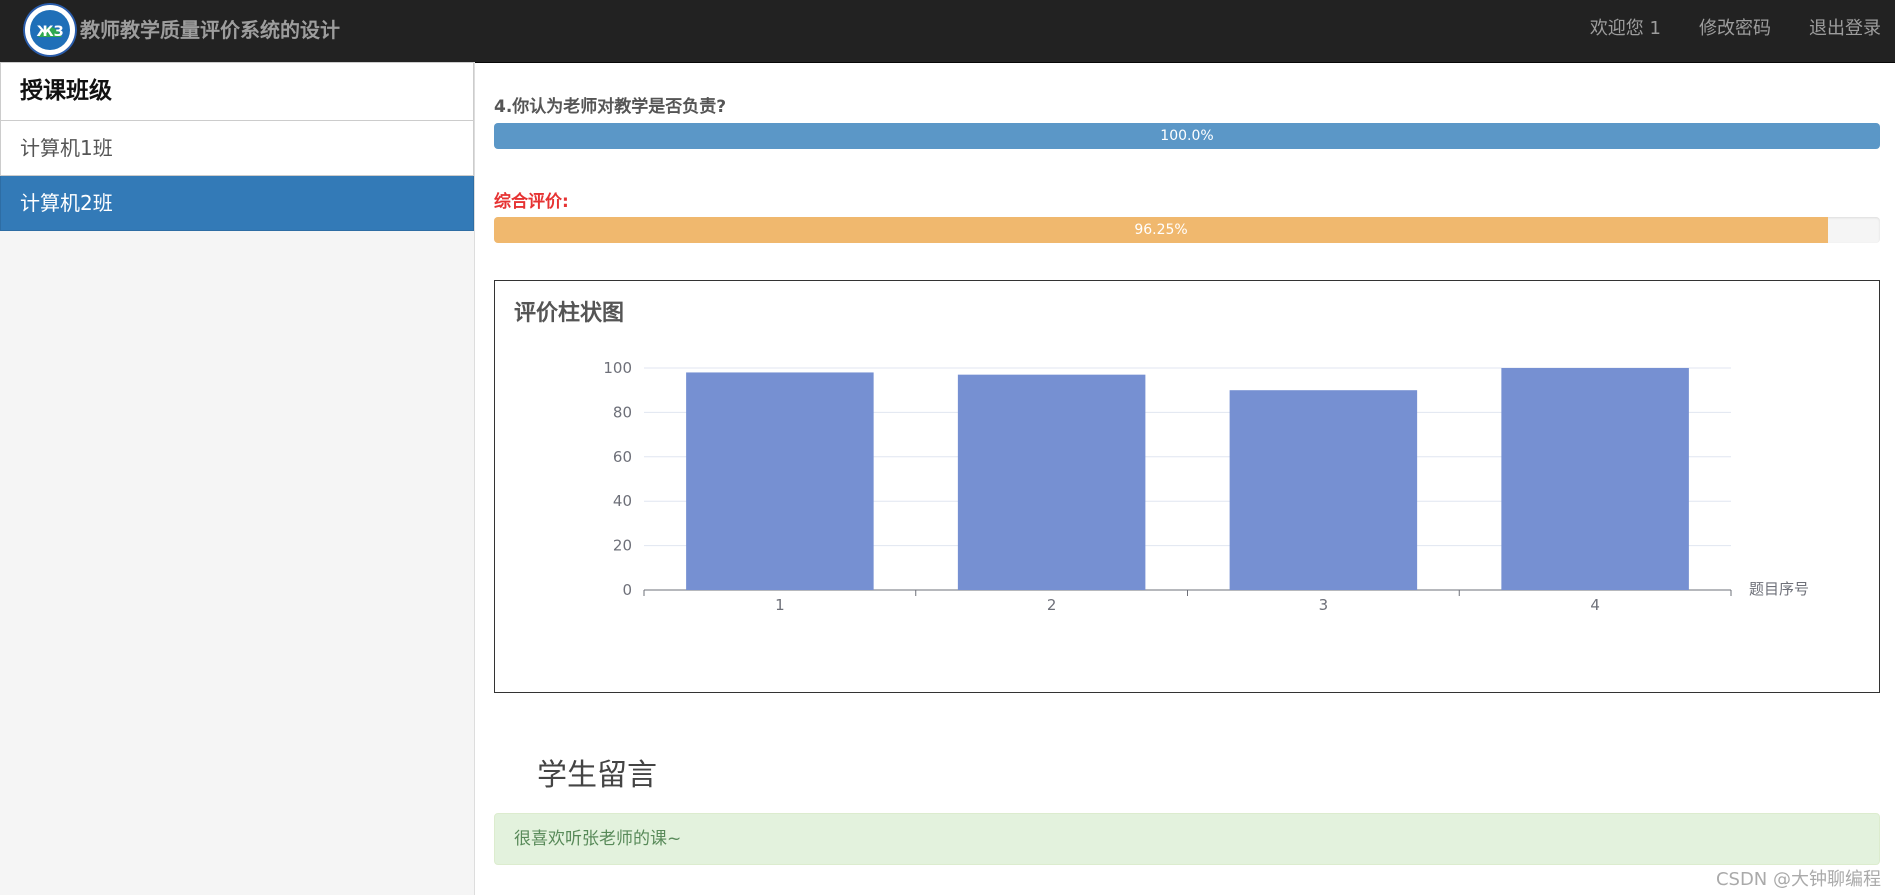 This screenshot has width=1895, height=895. What do you see at coordinates (210, 30) in the screenshot?
I see `app-title: 教师教学质量评价系统的设计` at bounding box center [210, 30].